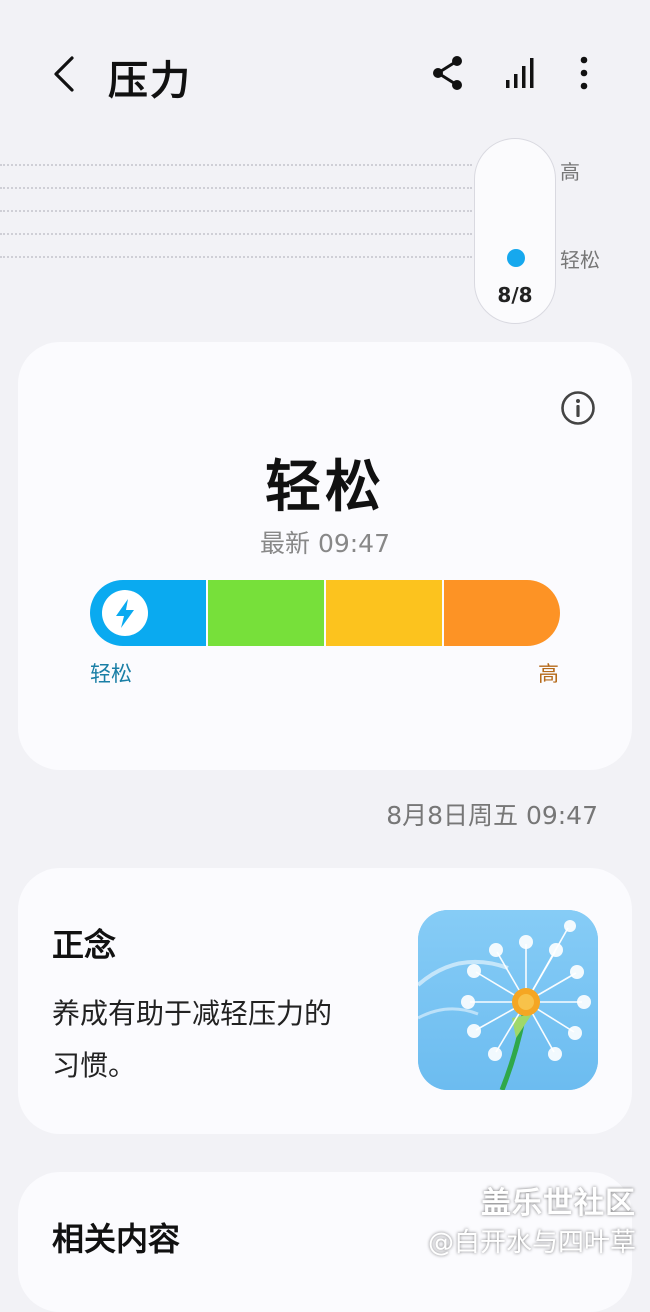 The width and height of the screenshot is (650, 1312). I want to click on lightning-icon, so click(125, 613).